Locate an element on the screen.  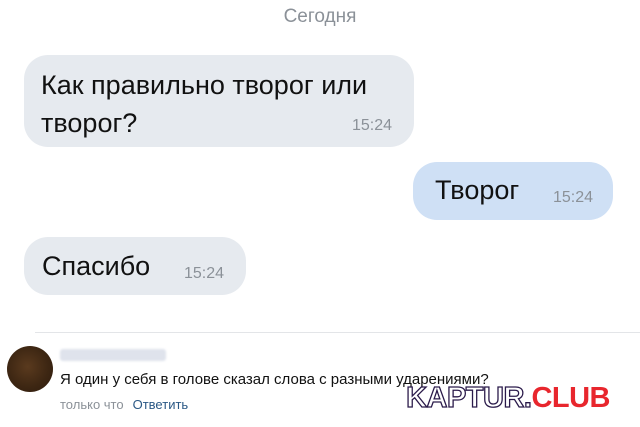
watermark-text: KAPTUR. is located at coordinates (468, 397).